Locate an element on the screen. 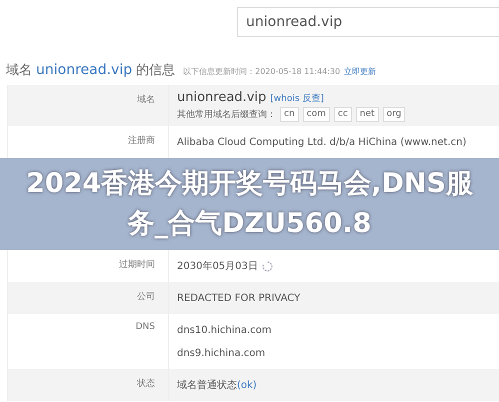  suffix-link: org is located at coordinates (394, 114).